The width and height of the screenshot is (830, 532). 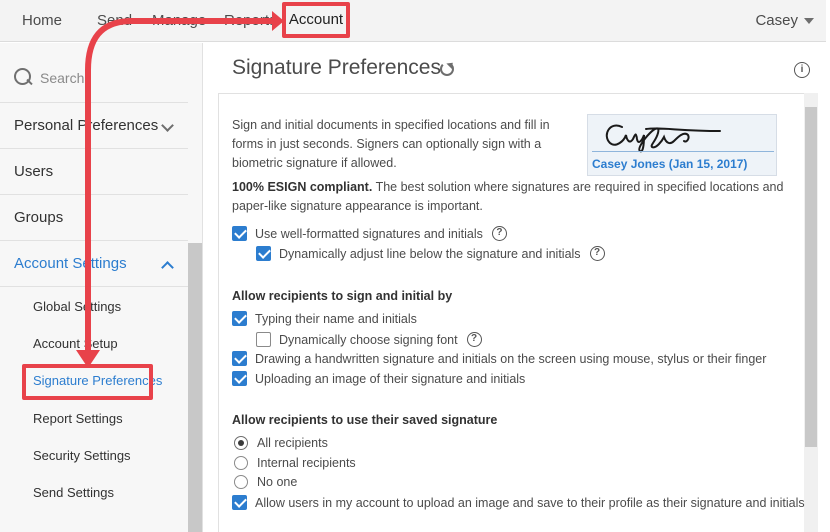 What do you see at coordinates (75, 343) in the screenshot?
I see `sidebar-subitem-account-setup: Account Setup` at bounding box center [75, 343].